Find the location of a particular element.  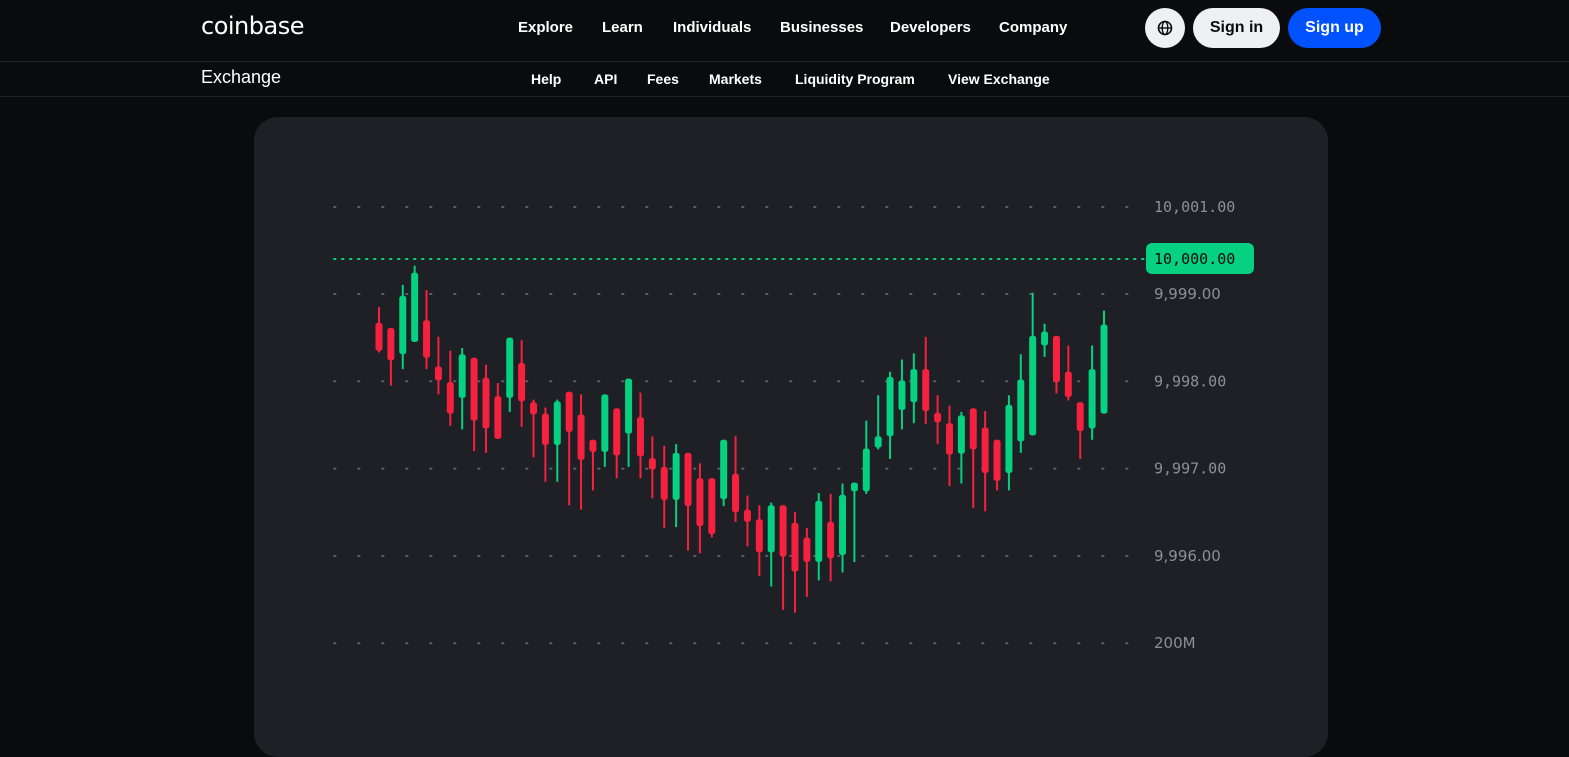

subnav-help: Help is located at coordinates (546, 79).